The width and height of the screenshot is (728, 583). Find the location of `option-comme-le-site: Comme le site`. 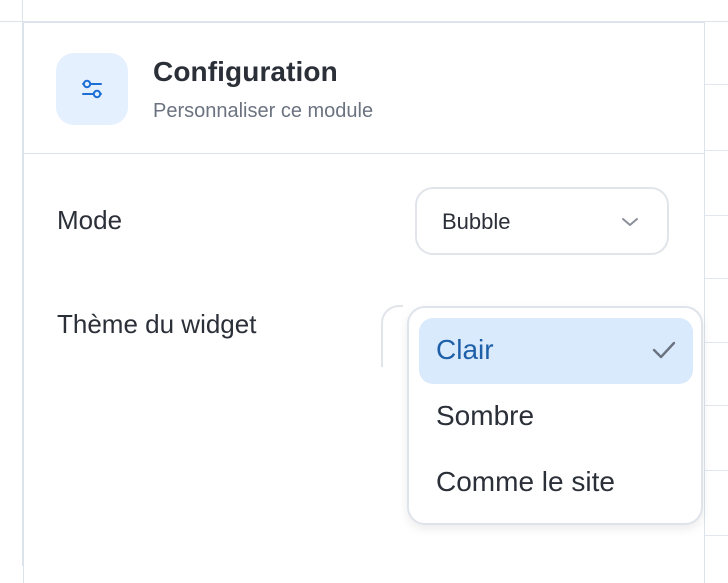

option-comme-le-site: Comme le site is located at coordinates (556, 483).